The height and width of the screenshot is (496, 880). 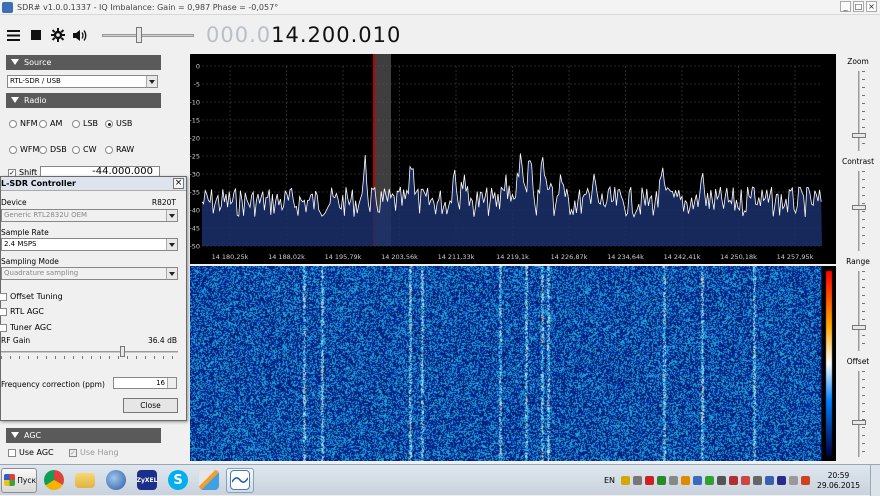 I want to click on taskbar-app-thunderbird, so click(x=116, y=480).